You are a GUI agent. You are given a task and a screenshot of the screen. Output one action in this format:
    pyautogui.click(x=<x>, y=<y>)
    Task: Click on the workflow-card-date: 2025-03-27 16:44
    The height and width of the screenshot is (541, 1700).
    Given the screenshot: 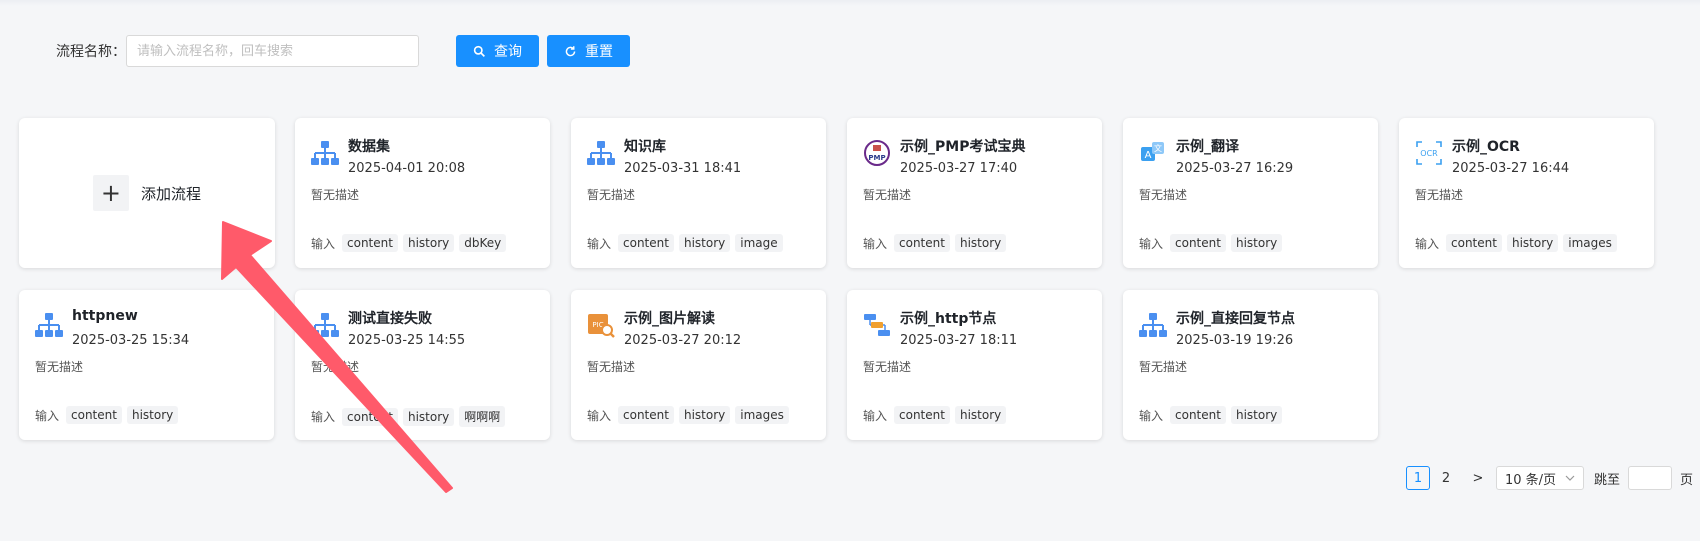 What is the action you would take?
    pyautogui.click(x=1511, y=168)
    